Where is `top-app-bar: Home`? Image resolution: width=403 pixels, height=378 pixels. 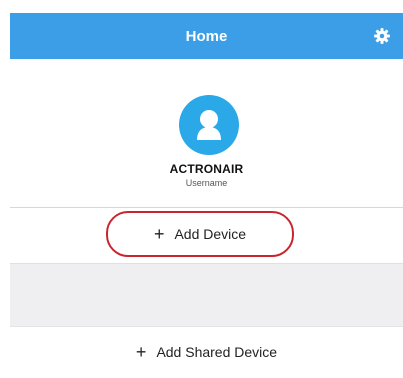
top-app-bar: Home is located at coordinates (206, 36).